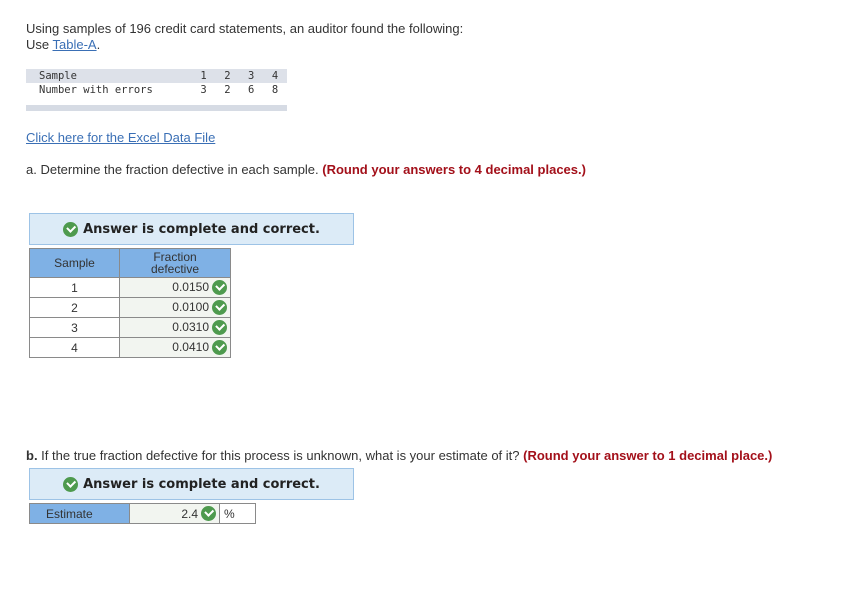  What do you see at coordinates (32, 455) in the screenshot?
I see `part-b-label: b.` at bounding box center [32, 455].